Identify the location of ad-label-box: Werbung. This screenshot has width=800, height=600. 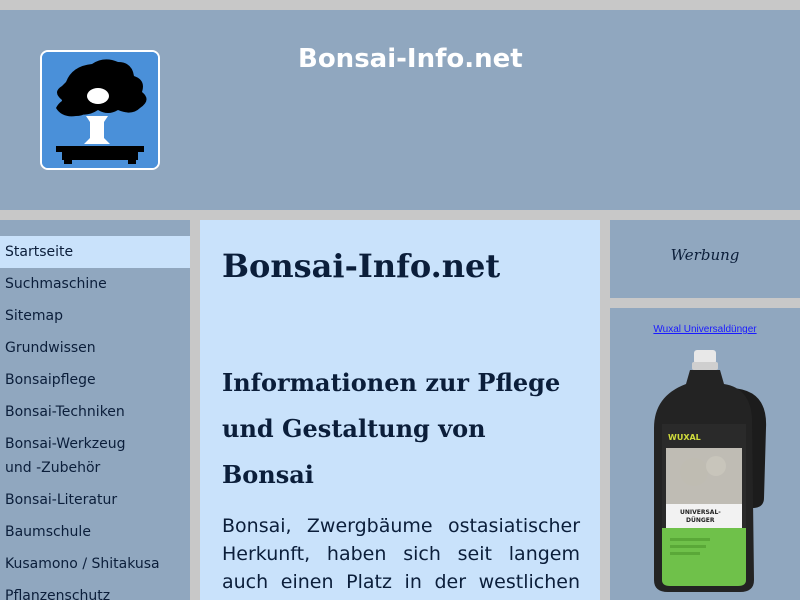
(705, 259).